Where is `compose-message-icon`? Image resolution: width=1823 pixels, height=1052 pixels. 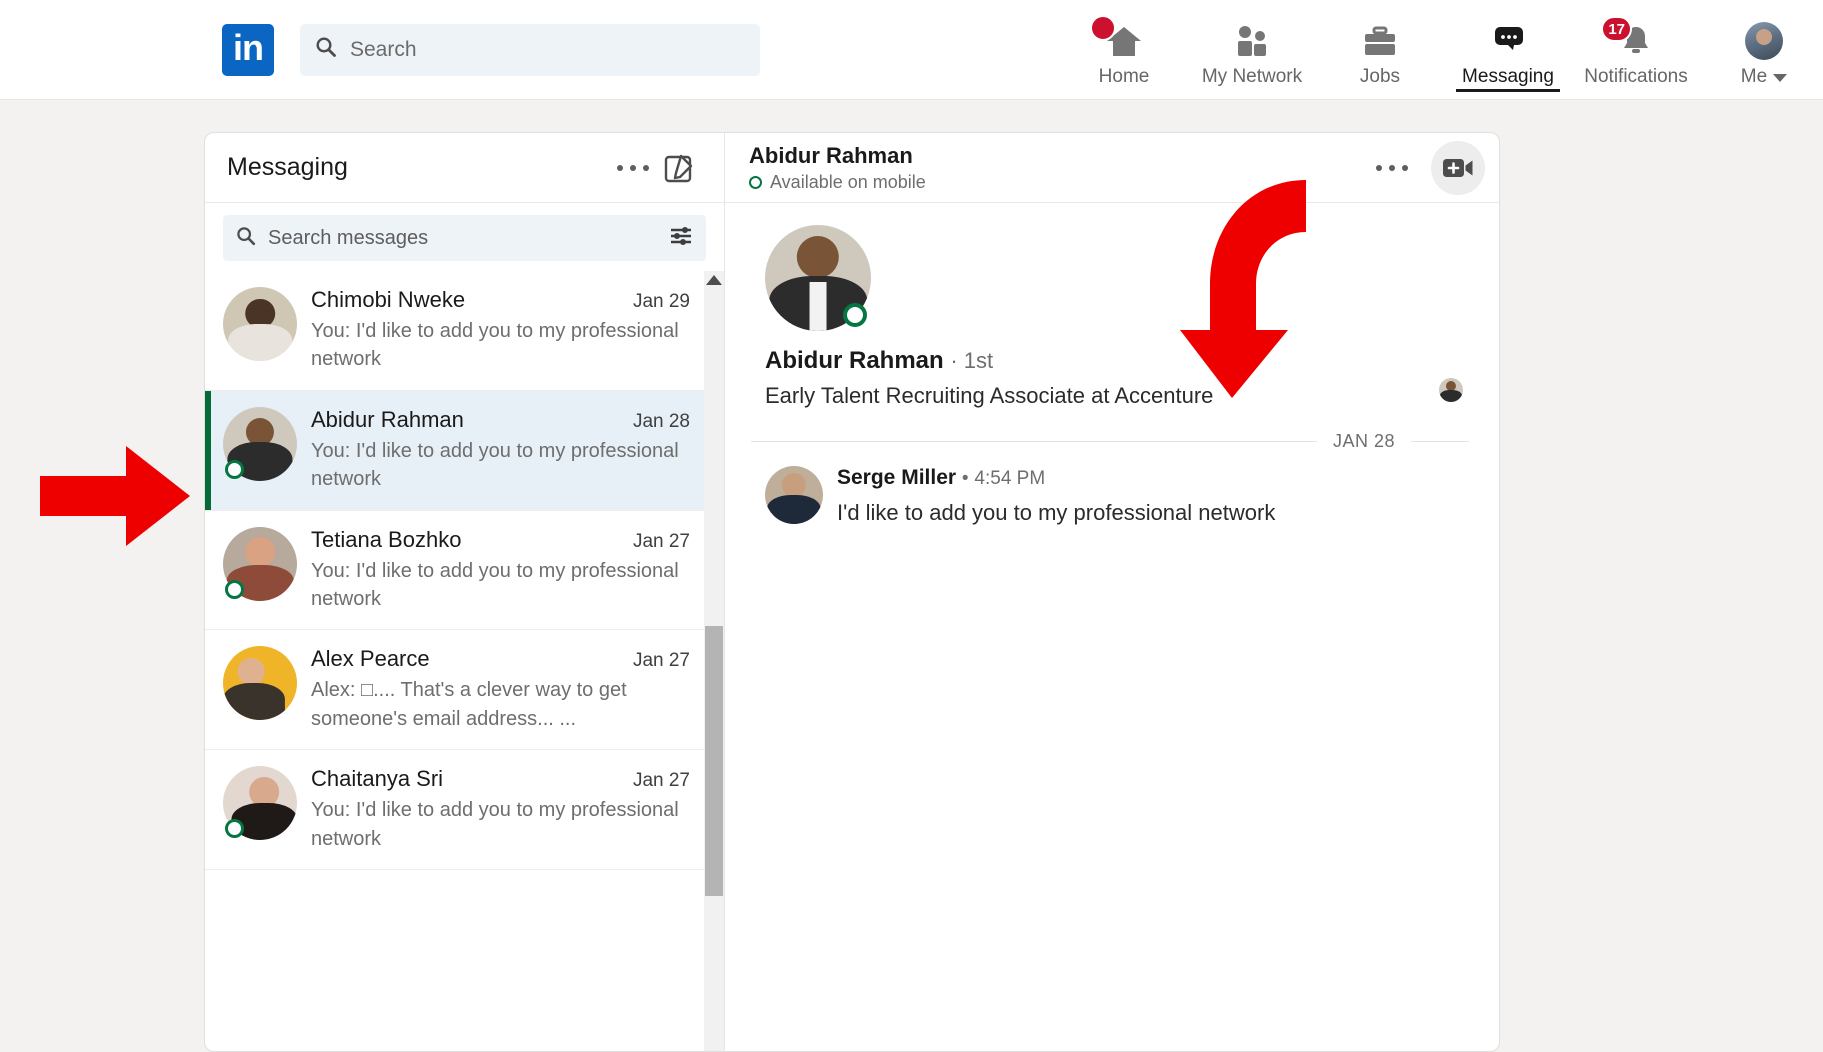
compose-message-icon is located at coordinates (679, 168).